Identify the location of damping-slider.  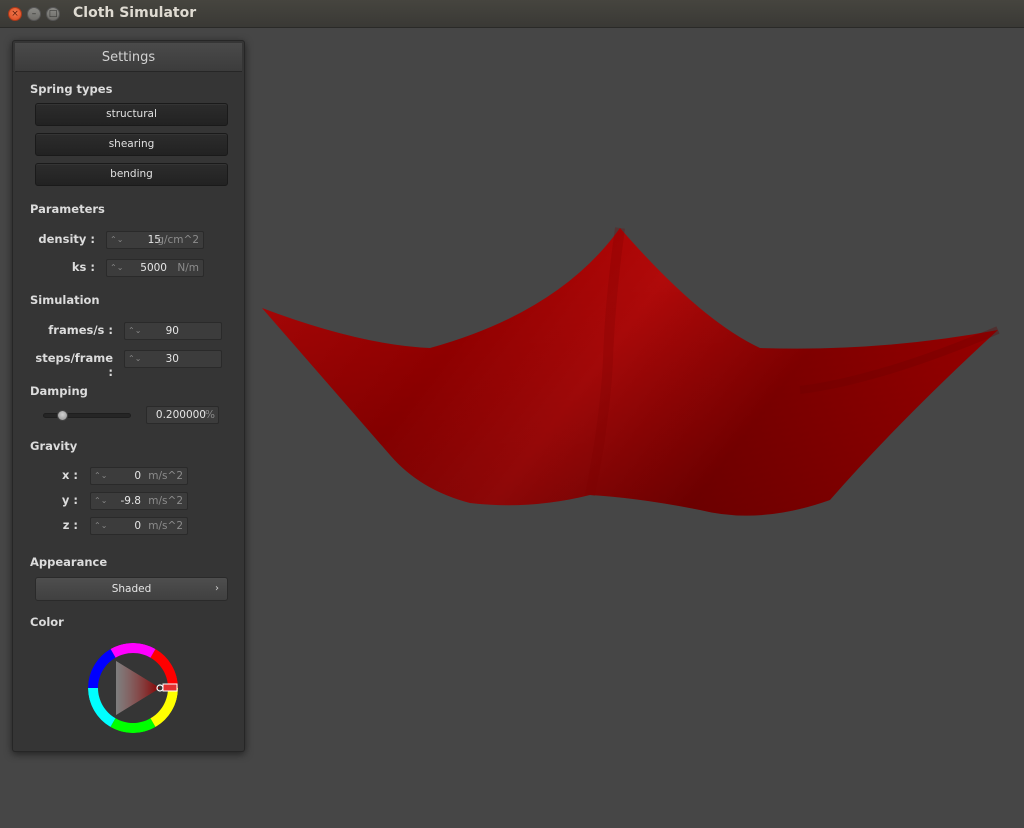
(87, 415).